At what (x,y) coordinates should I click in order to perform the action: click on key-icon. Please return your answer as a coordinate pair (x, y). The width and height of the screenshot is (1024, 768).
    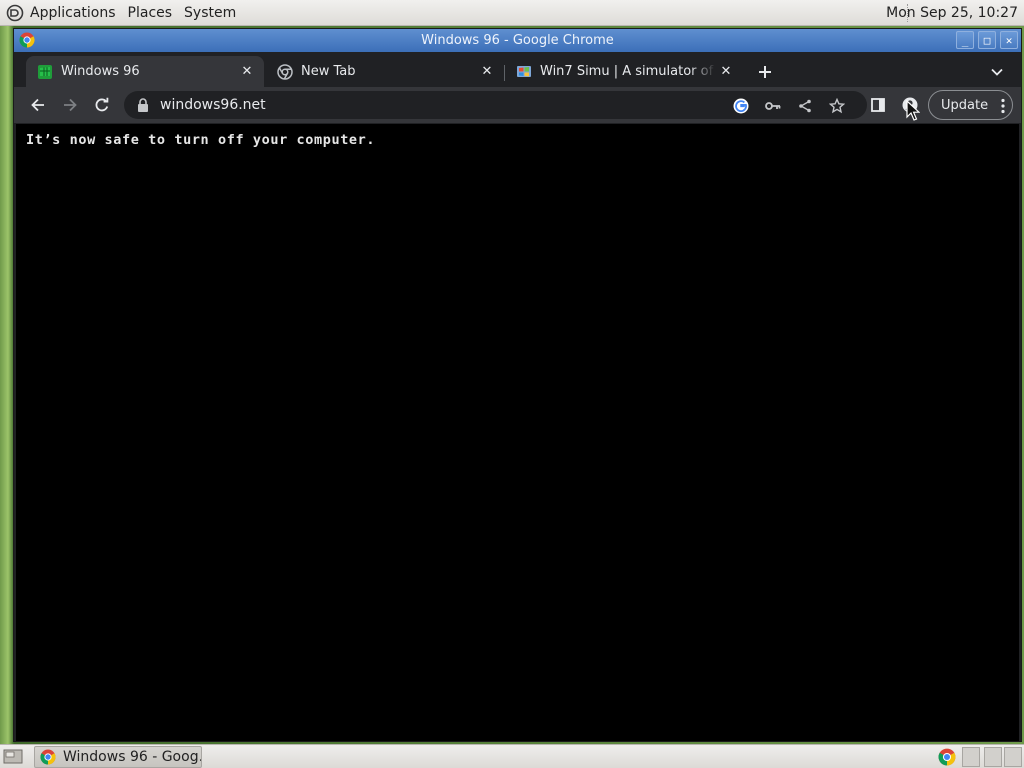
    Looking at the image, I should click on (773, 106).